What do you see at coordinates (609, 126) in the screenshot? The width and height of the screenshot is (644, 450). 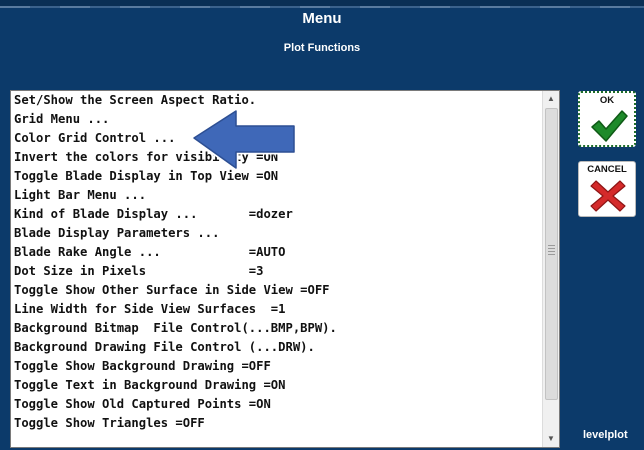 I see `checkmark-icon` at bounding box center [609, 126].